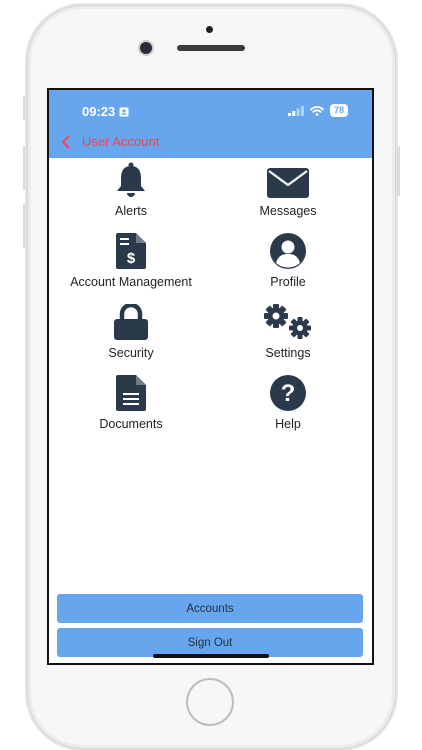 This screenshot has width=422, height=750. What do you see at coordinates (210, 124) in the screenshot?
I see `header-bar: 09:23 78 User Account` at bounding box center [210, 124].